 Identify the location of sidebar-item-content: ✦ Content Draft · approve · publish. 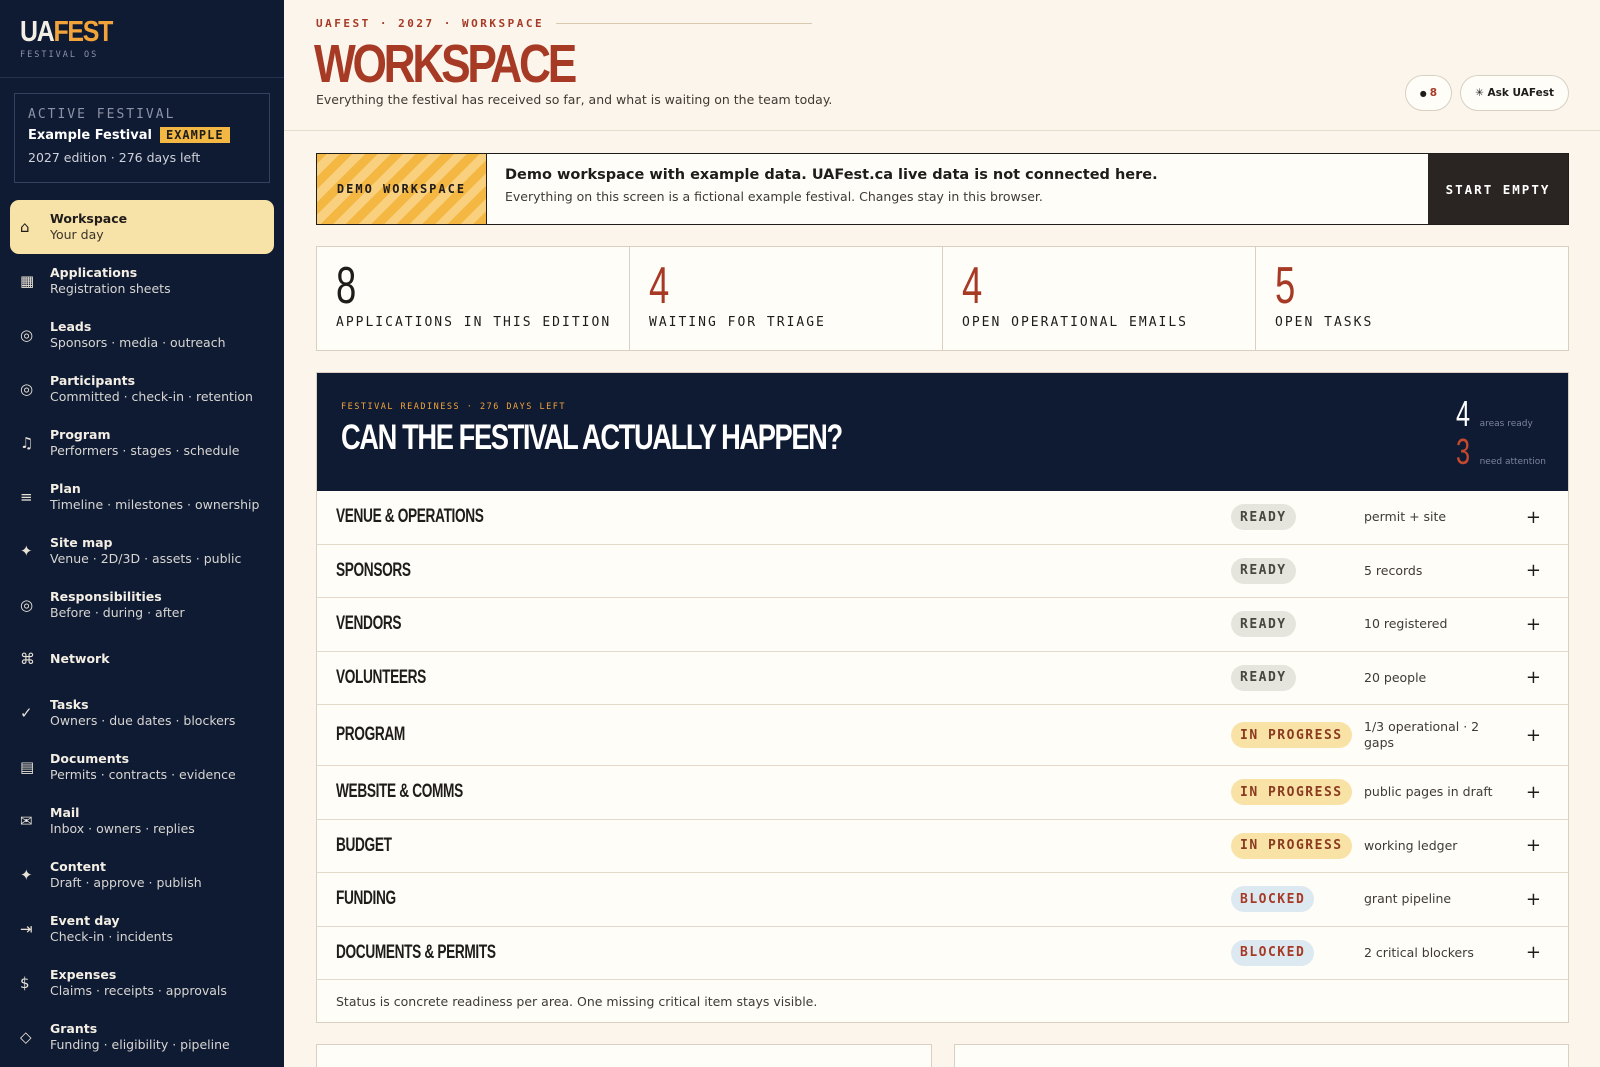
(142, 875).